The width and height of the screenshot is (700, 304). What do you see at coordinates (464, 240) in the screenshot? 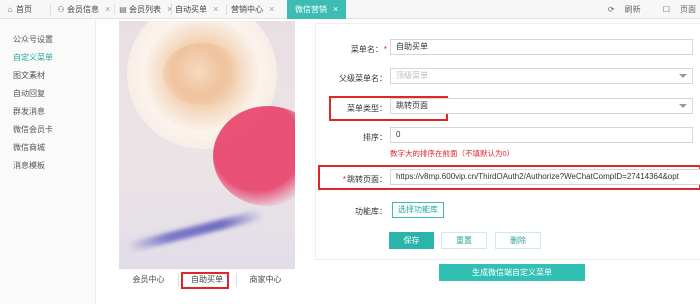
I see `reset-button: 重置` at bounding box center [464, 240].